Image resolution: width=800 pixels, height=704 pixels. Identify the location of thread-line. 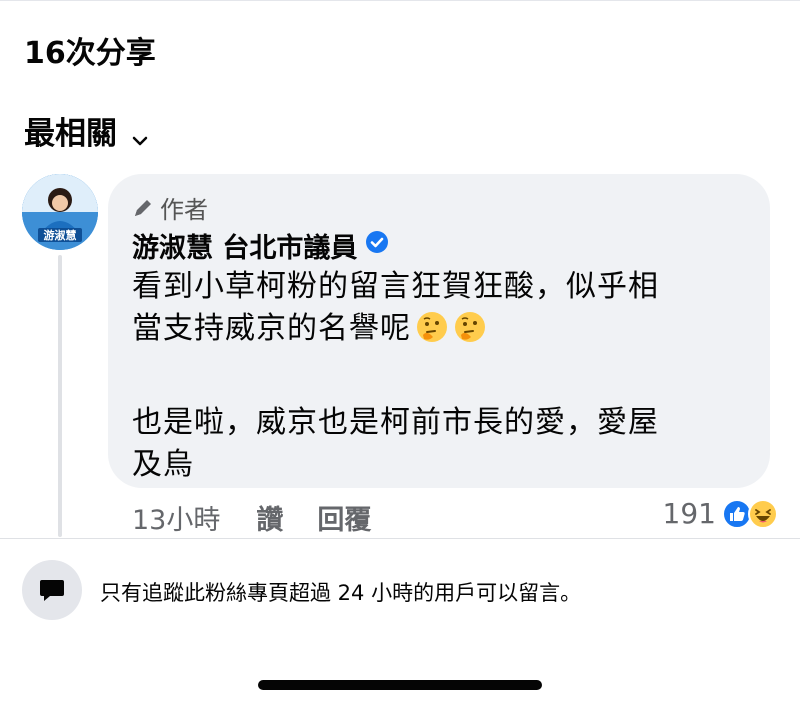
(60, 396).